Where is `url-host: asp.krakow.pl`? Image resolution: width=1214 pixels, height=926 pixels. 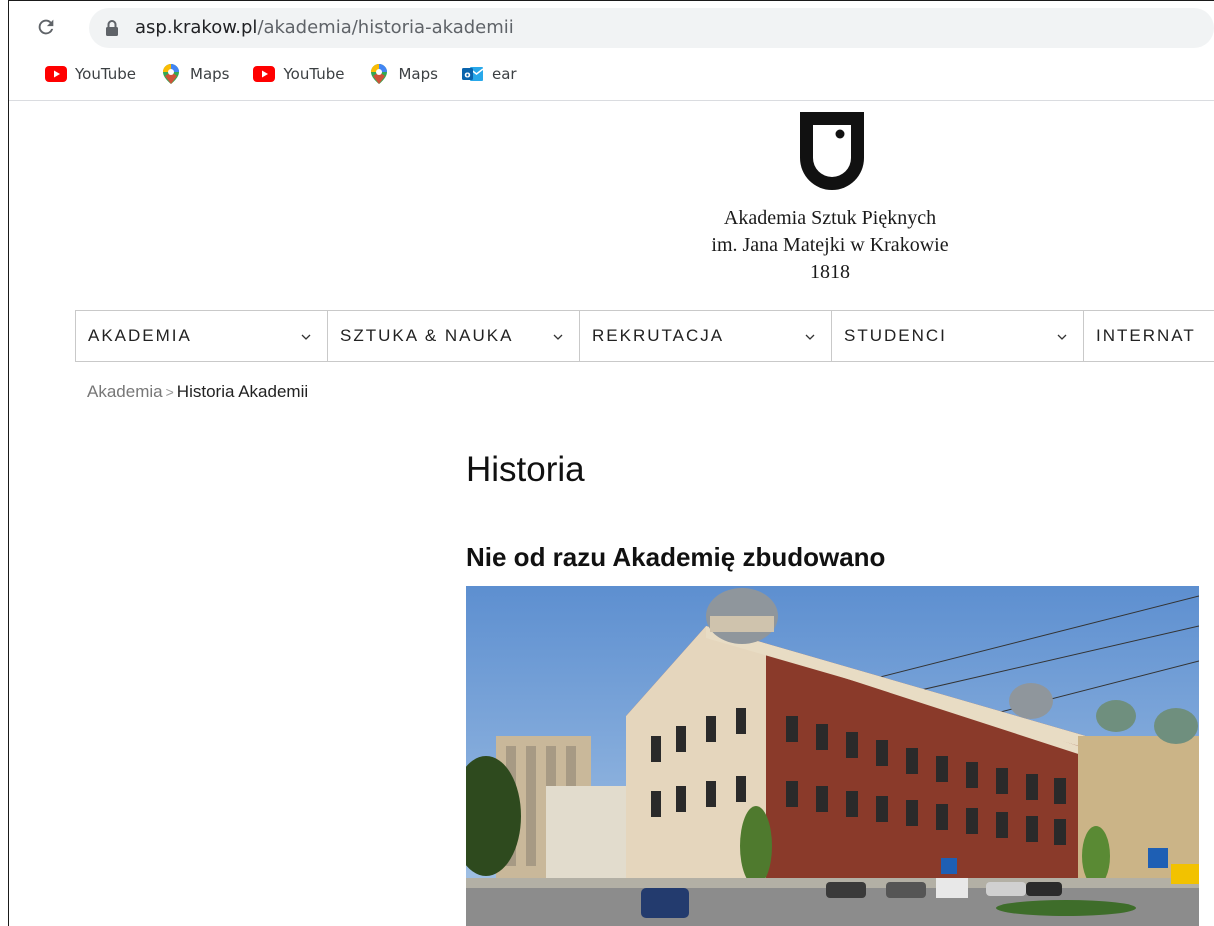
url-host: asp.krakow.pl is located at coordinates (196, 27).